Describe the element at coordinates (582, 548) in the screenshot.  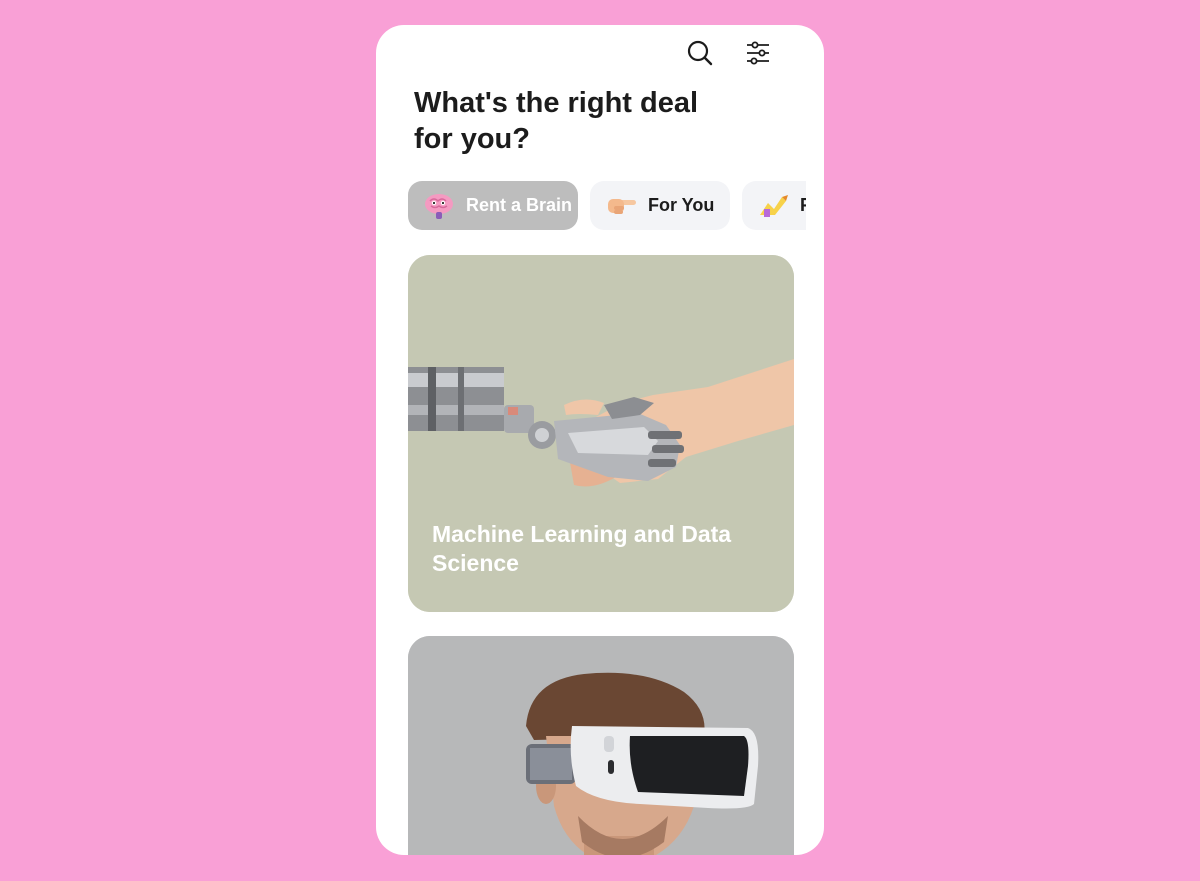
I see `card-title: Machine Learning and Data Science` at that location.